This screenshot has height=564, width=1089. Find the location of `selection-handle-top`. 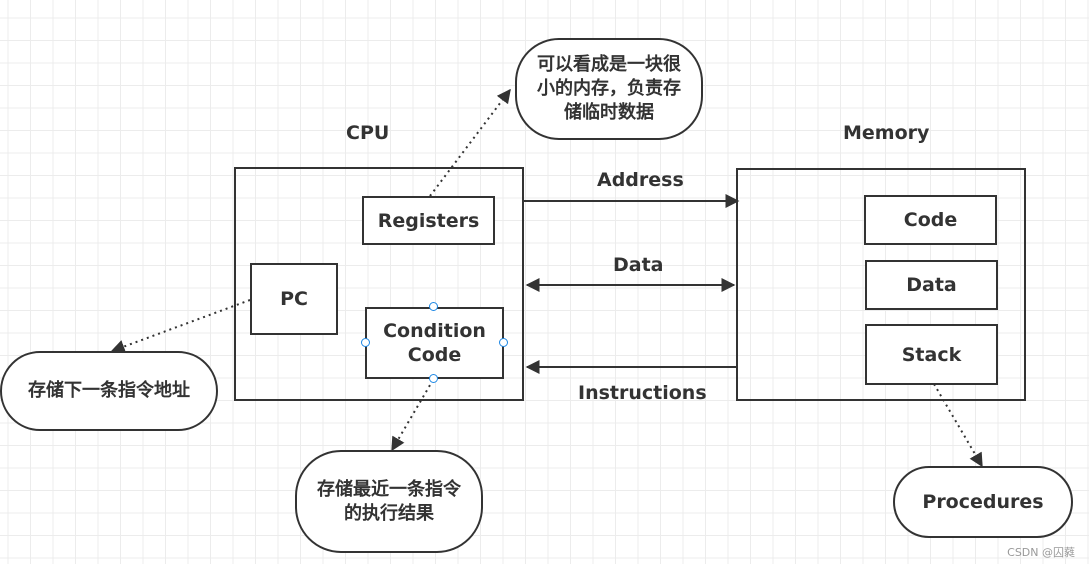

selection-handle-top is located at coordinates (433, 306).